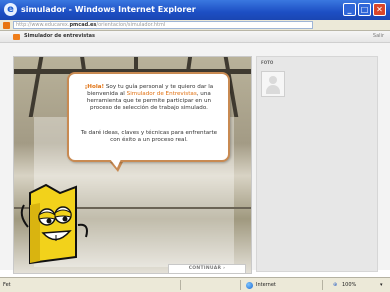  I want to click on zoom-level: 100%, so click(349, 285).